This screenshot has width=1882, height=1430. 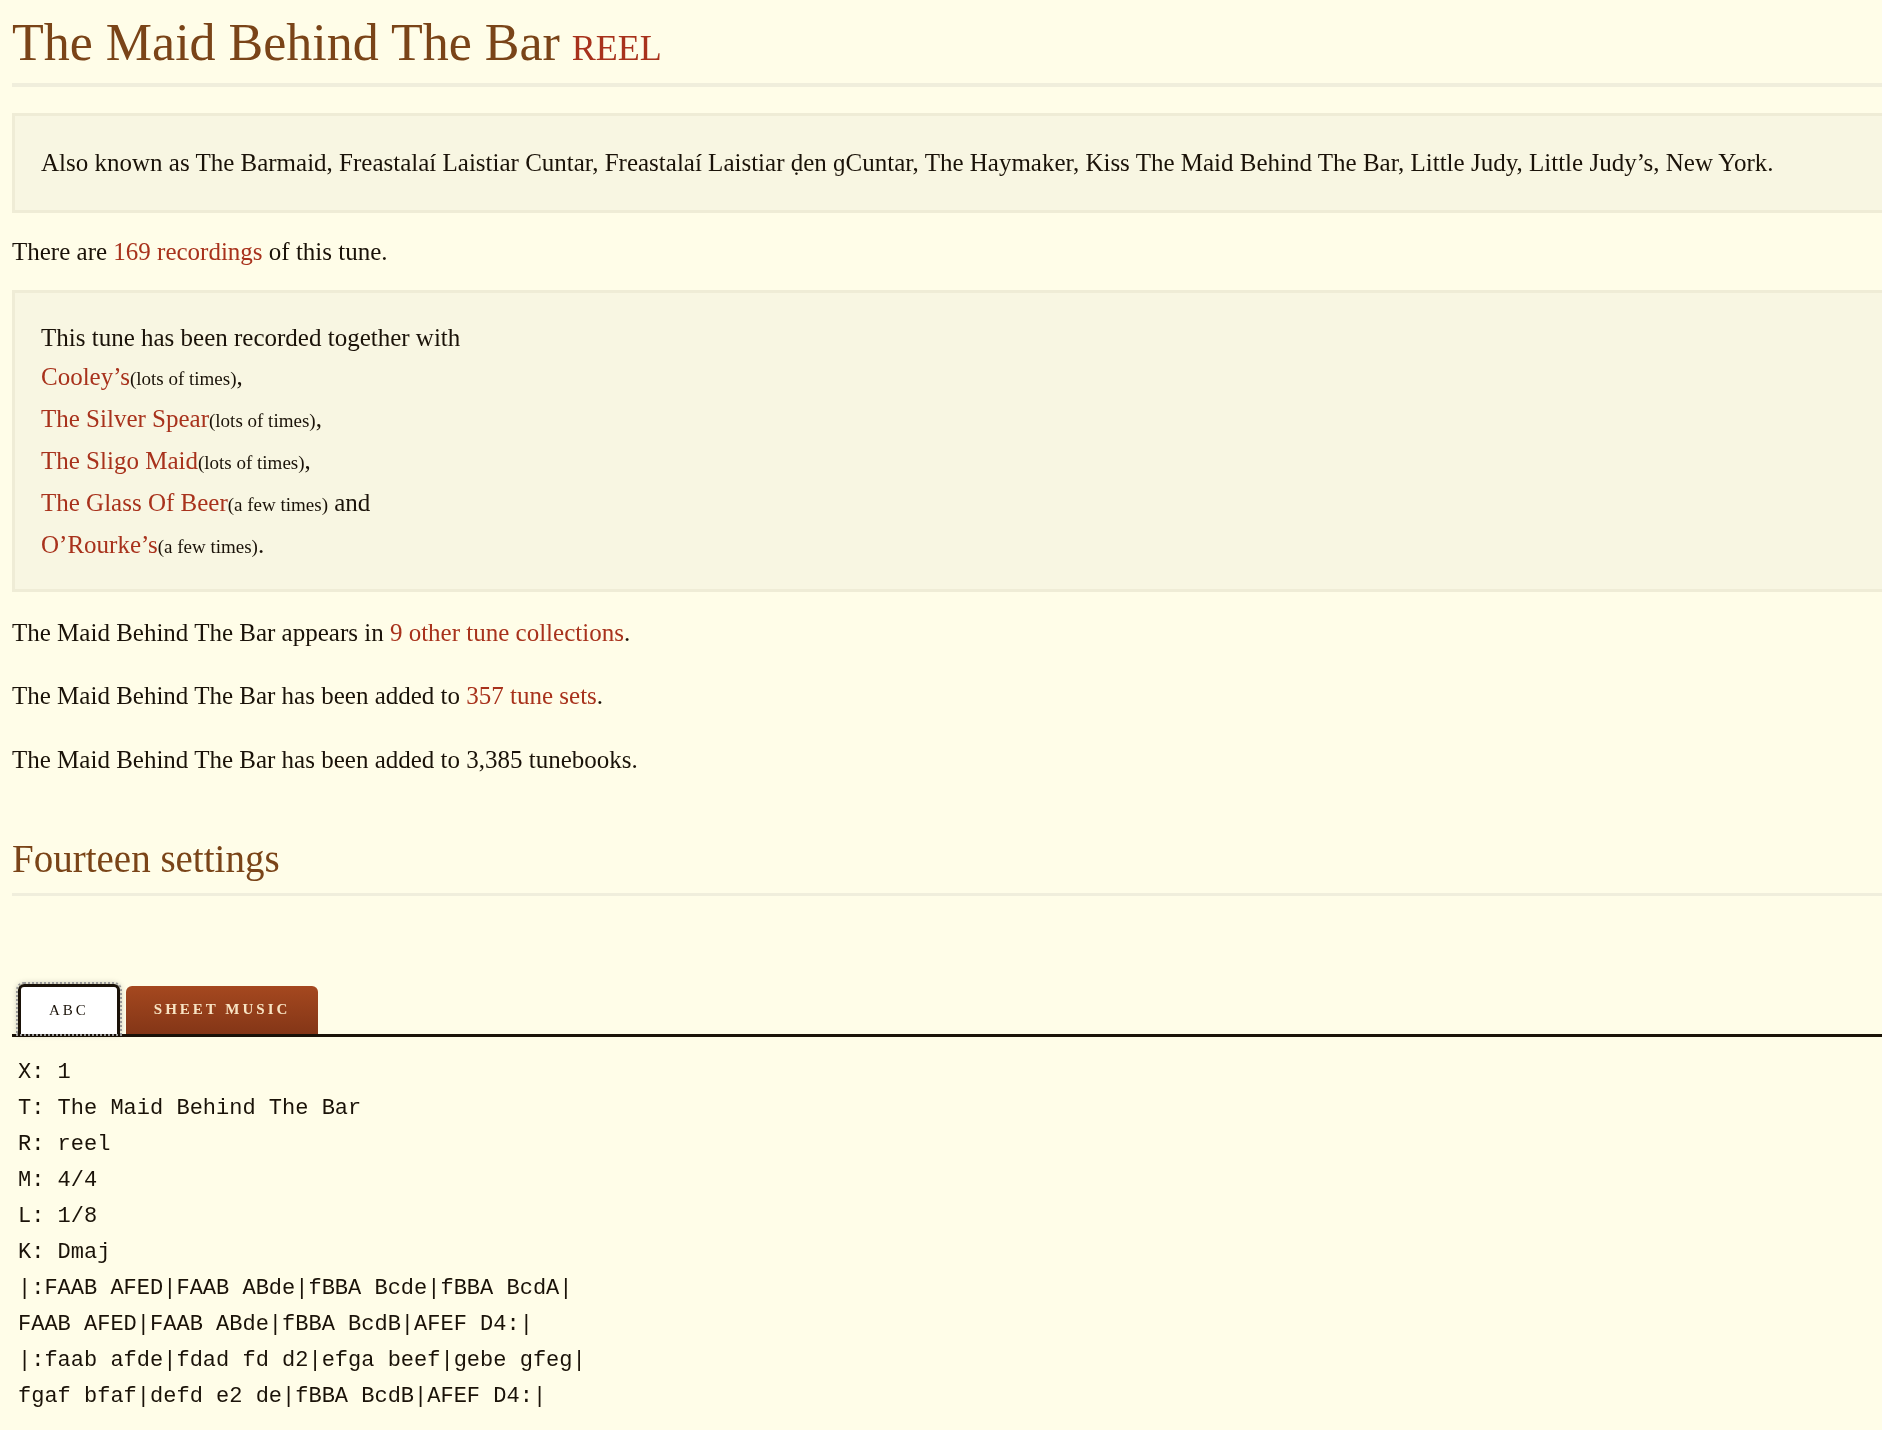 What do you see at coordinates (222, 1009) in the screenshot?
I see `tab: SHEET MUSIC` at bounding box center [222, 1009].